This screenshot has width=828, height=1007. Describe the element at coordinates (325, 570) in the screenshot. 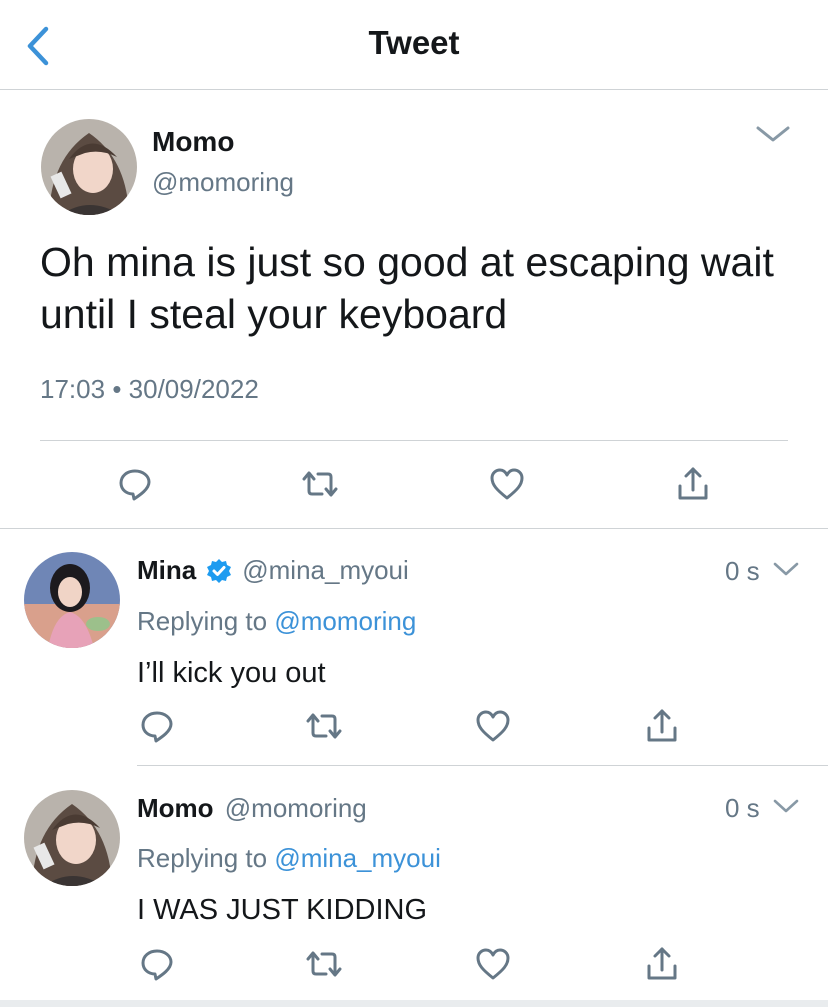

I see `author-handle: @mina_myoui` at that location.